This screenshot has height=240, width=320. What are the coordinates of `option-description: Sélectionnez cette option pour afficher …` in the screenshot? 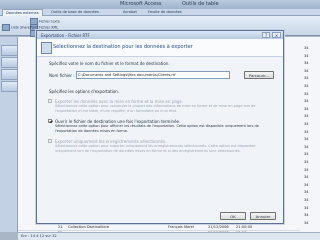 It's located at (157, 128).